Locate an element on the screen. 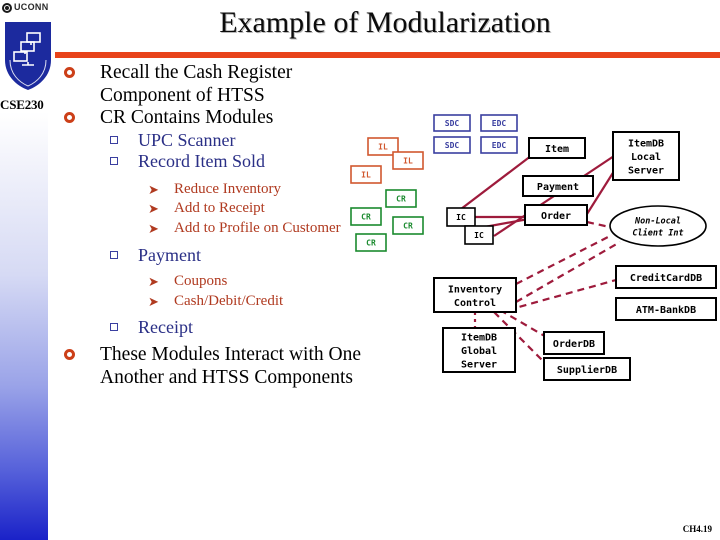 This screenshot has width=720, height=540. node-label: CreditCardDB is located at coordinates (666, 278).